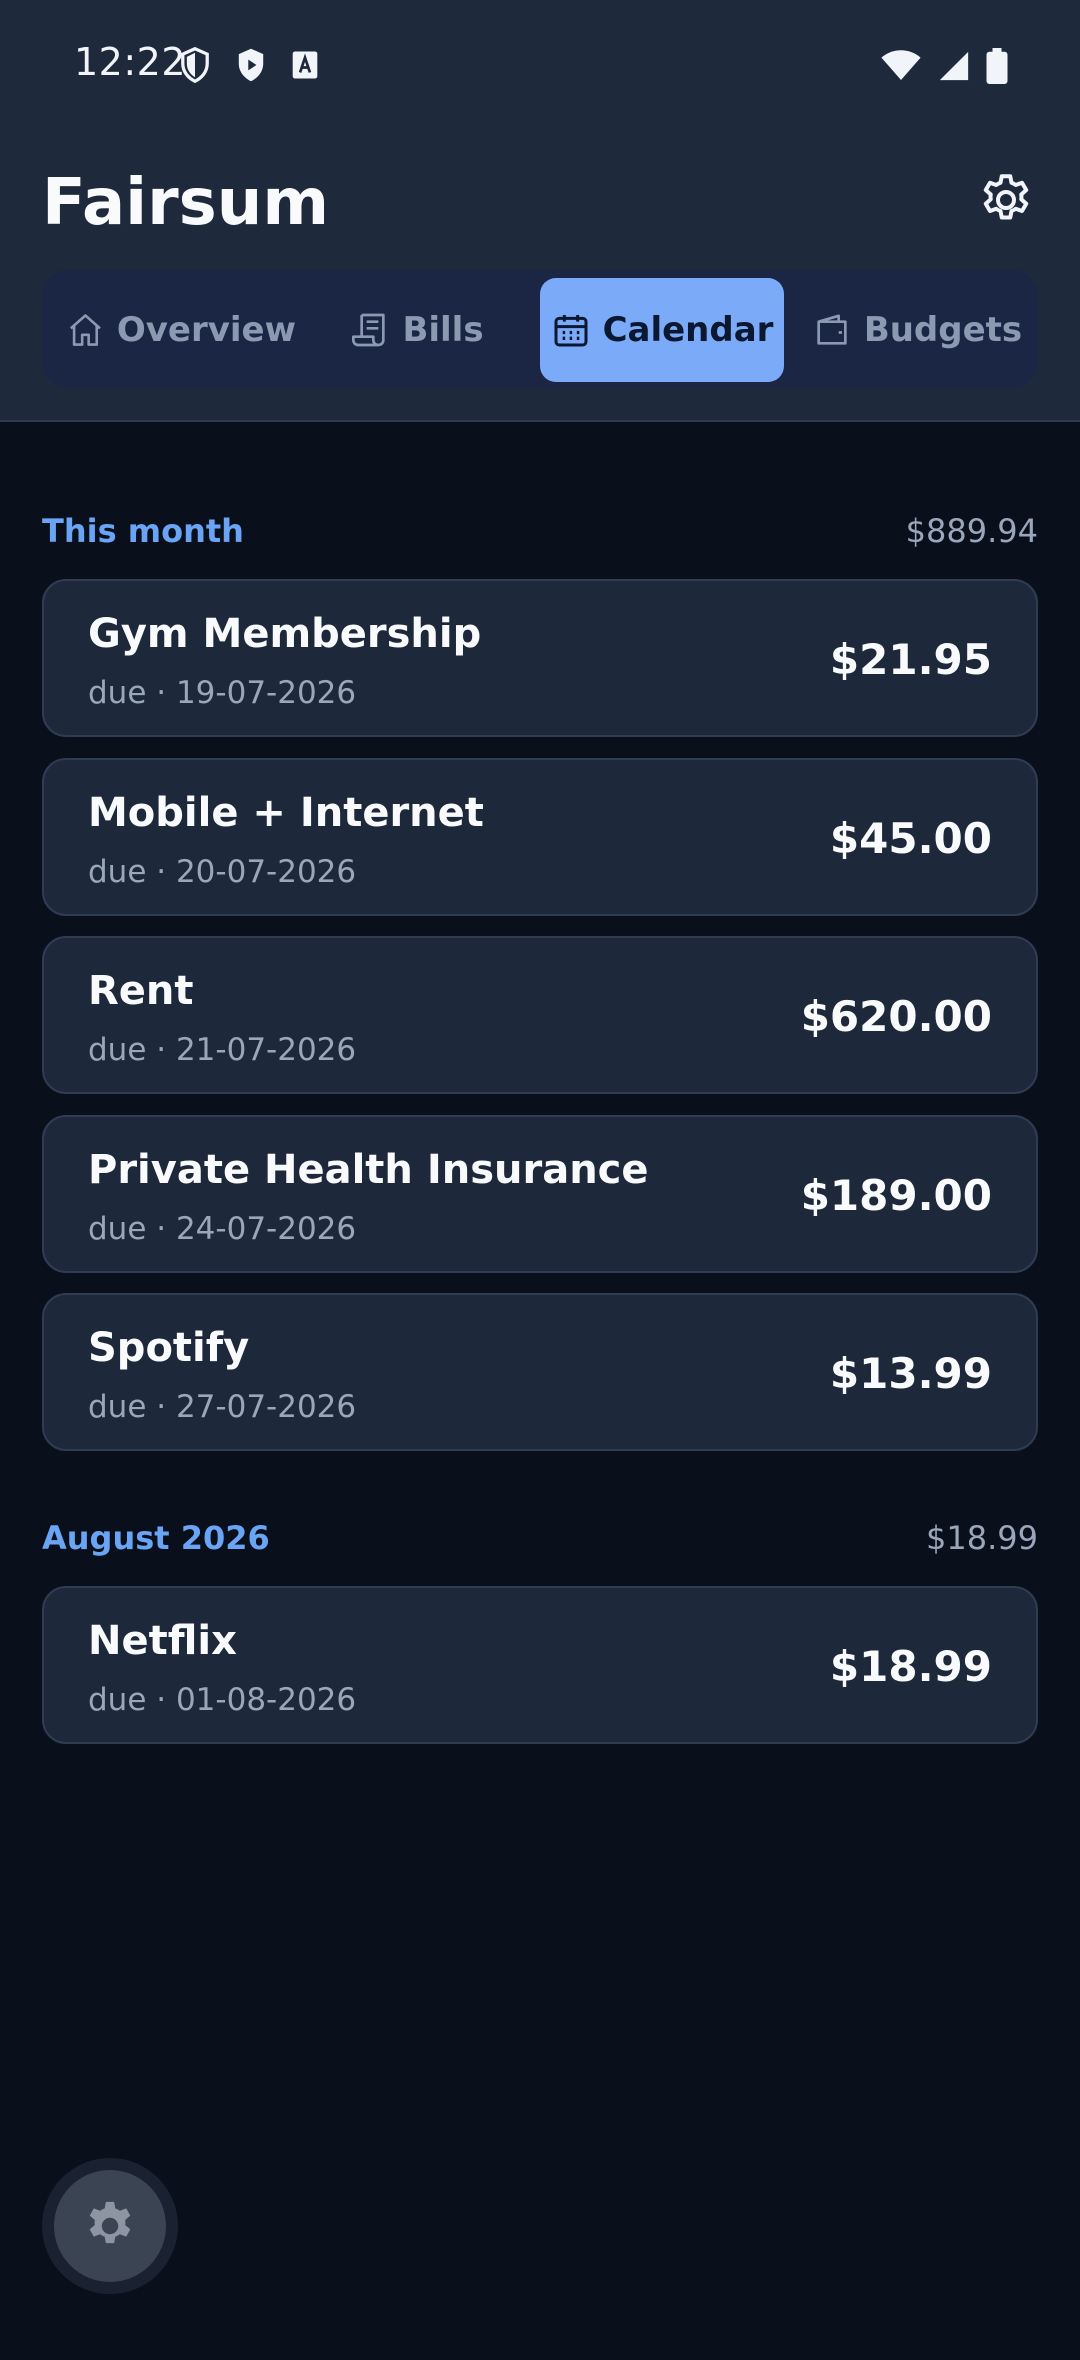  What do you see at coordinates (832, 329) in the screenshot?
I see `wallet-icon` at bounding box center [832, 329].